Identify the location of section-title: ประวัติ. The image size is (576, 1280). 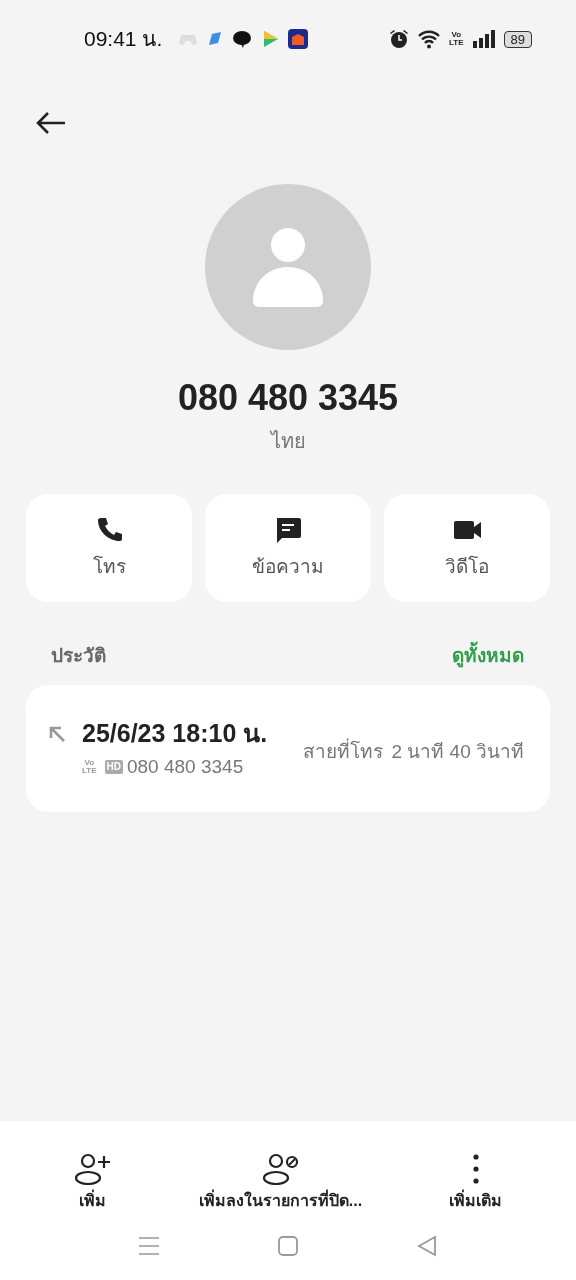
(78, 656).